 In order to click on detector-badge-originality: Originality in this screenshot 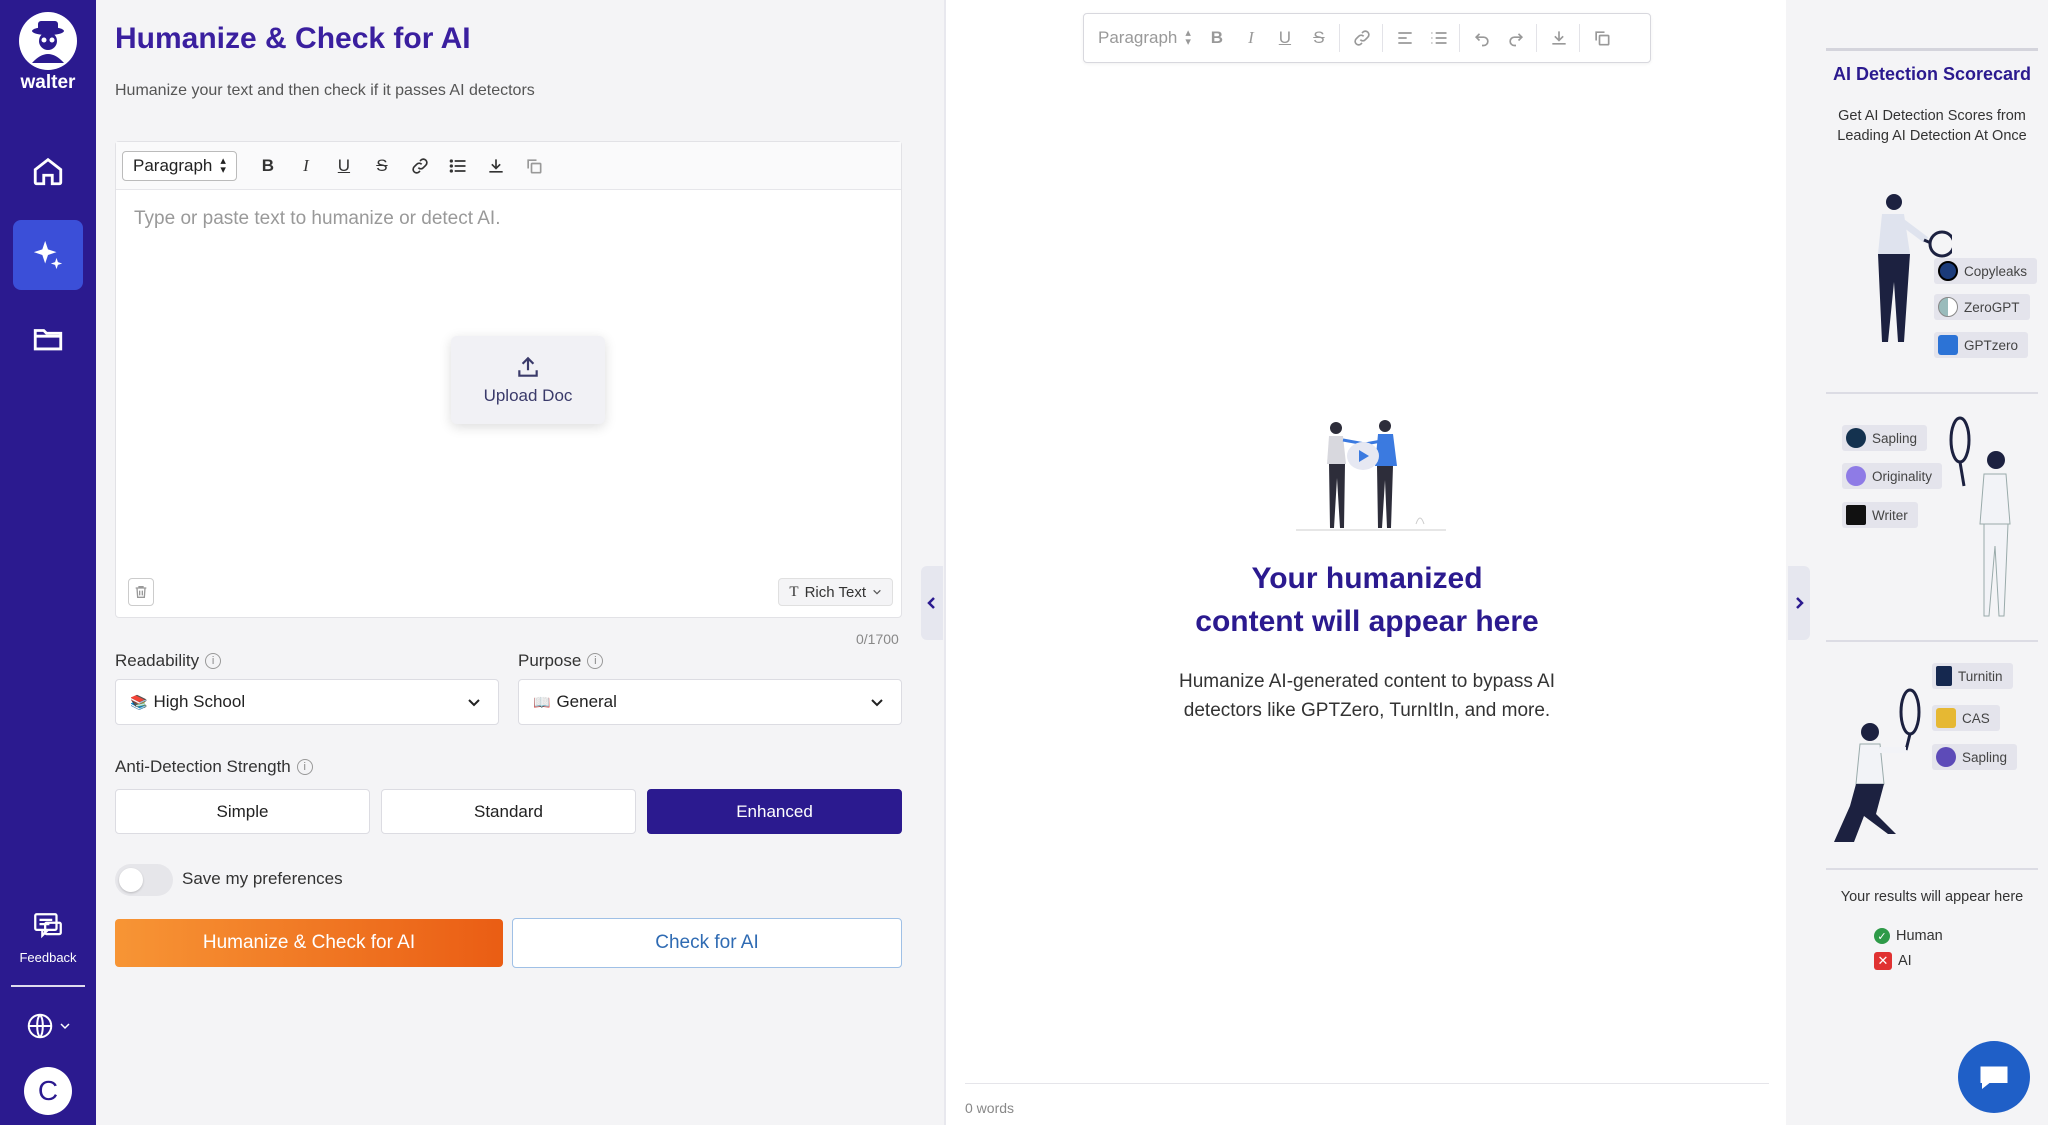, I will do `click(1892, 476)`.